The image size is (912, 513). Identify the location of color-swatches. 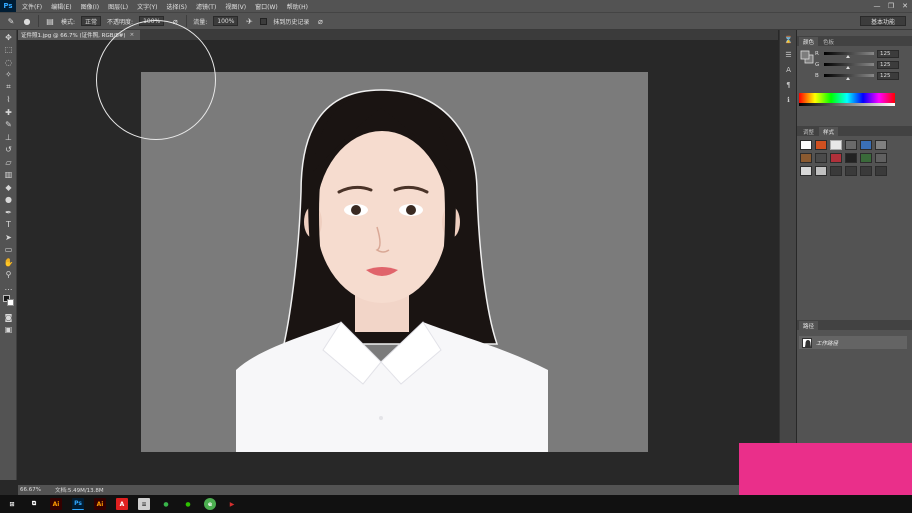
(8, 302).